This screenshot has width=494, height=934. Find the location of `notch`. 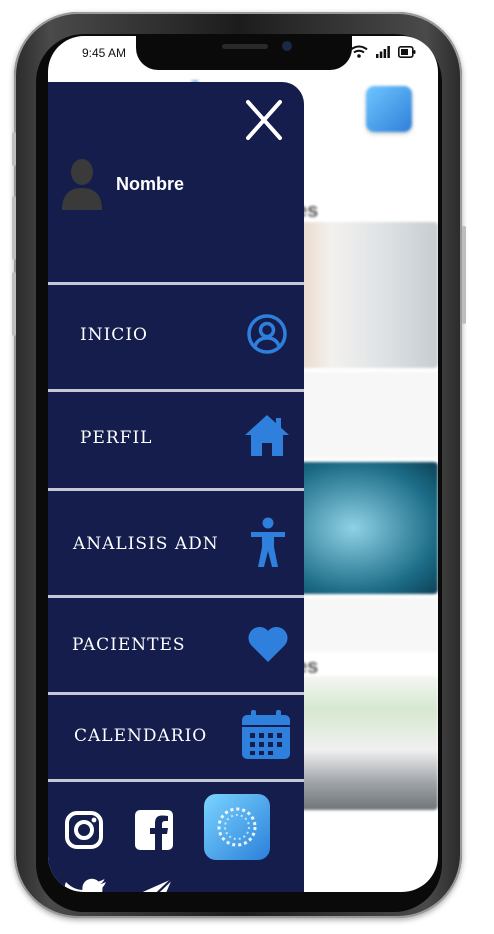

notch is located at coordinates (244, 53).